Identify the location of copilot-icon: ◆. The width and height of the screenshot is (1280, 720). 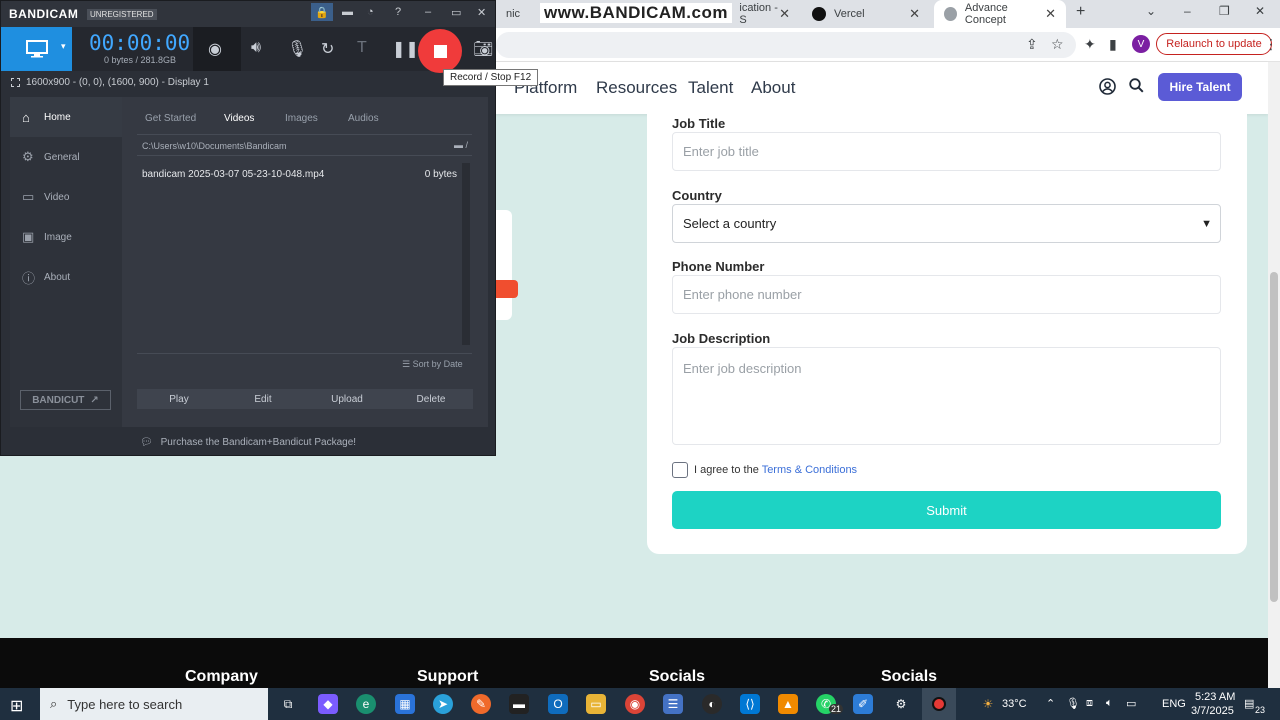
(328, 704).